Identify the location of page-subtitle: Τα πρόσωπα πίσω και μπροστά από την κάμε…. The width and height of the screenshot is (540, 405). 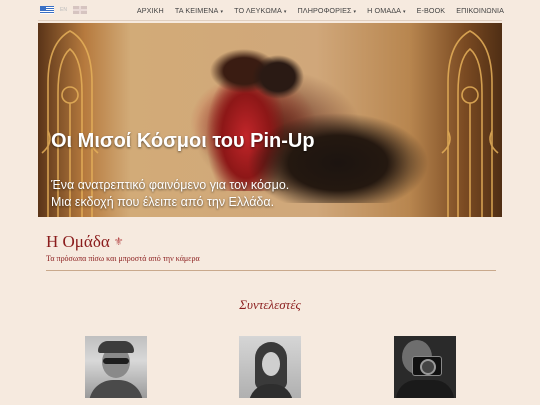
(123, 258).